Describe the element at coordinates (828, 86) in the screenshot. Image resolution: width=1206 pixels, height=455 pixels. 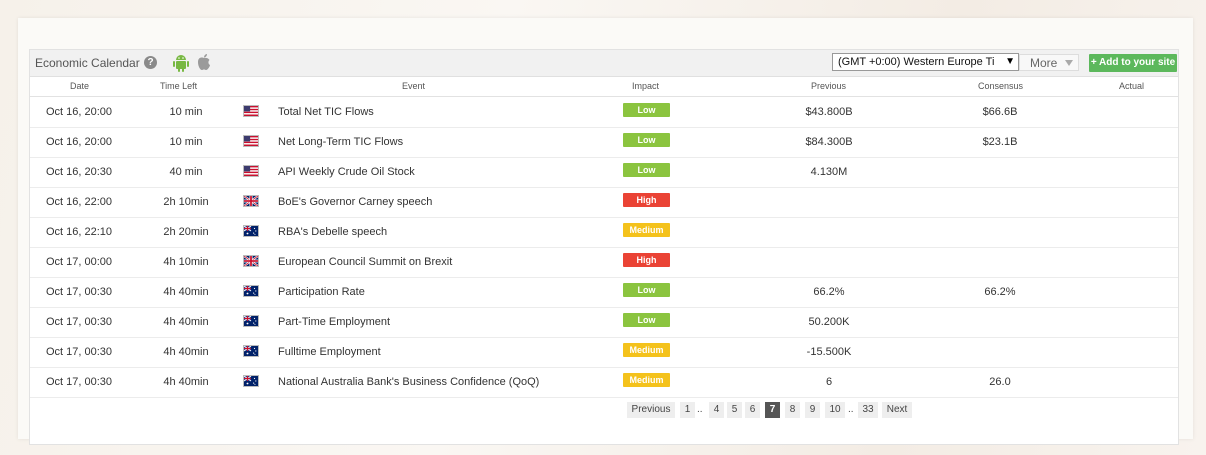
I see `col-previous: Previous` at that location.